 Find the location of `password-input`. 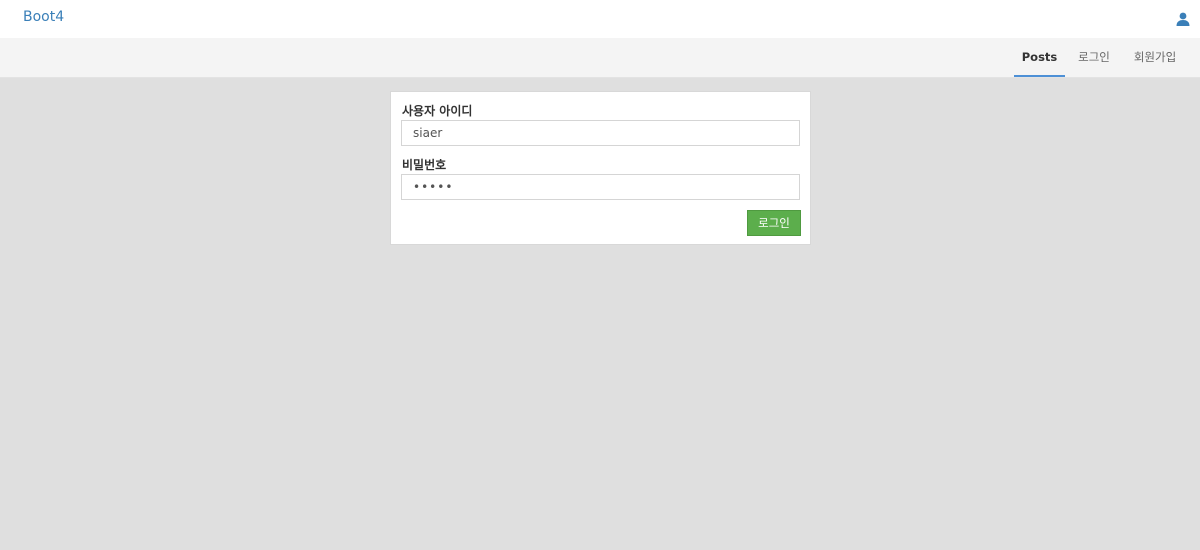

password-input is located at coordinates (600, 187).